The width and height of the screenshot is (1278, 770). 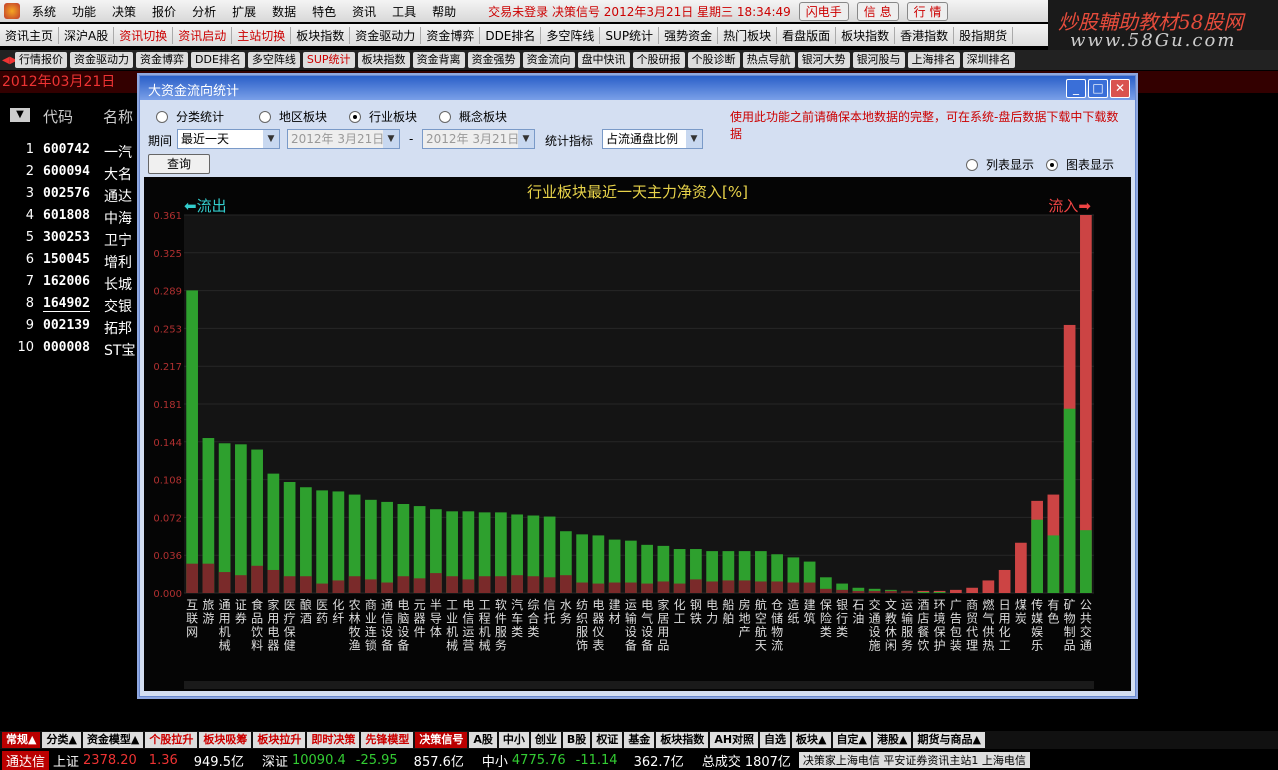 I want to click on toolbar-item: 板块指数, so click(x=866, y=35).